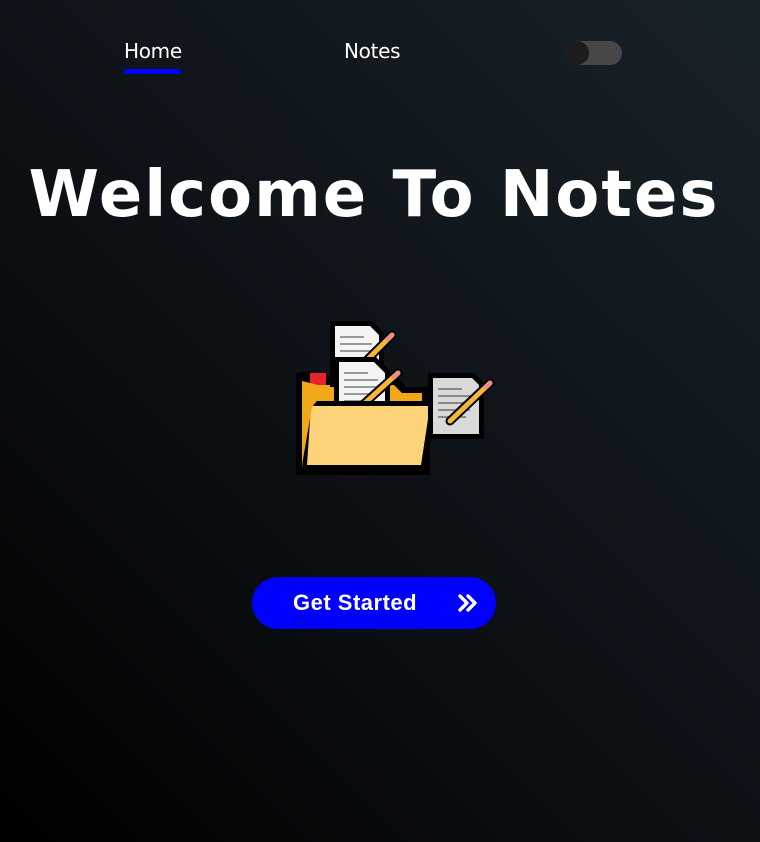  Describe the element at coordinates (395, 398) in the screenshot. I see `notes-folder-icon` at that location.